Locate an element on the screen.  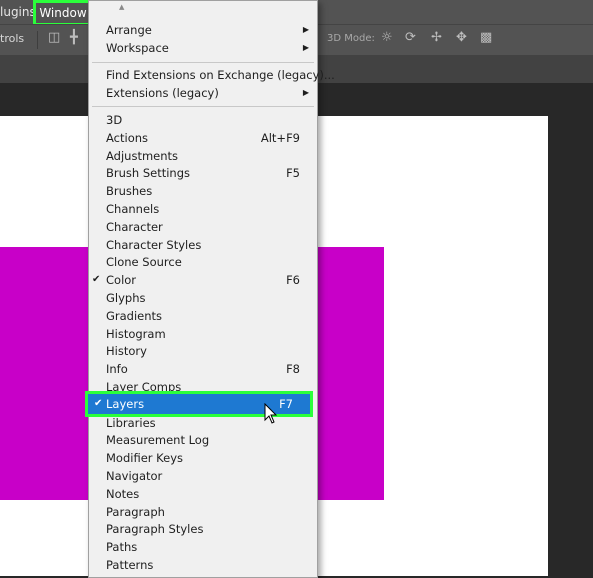
mouse-cursor-icon is located at coordinates (271, 413).